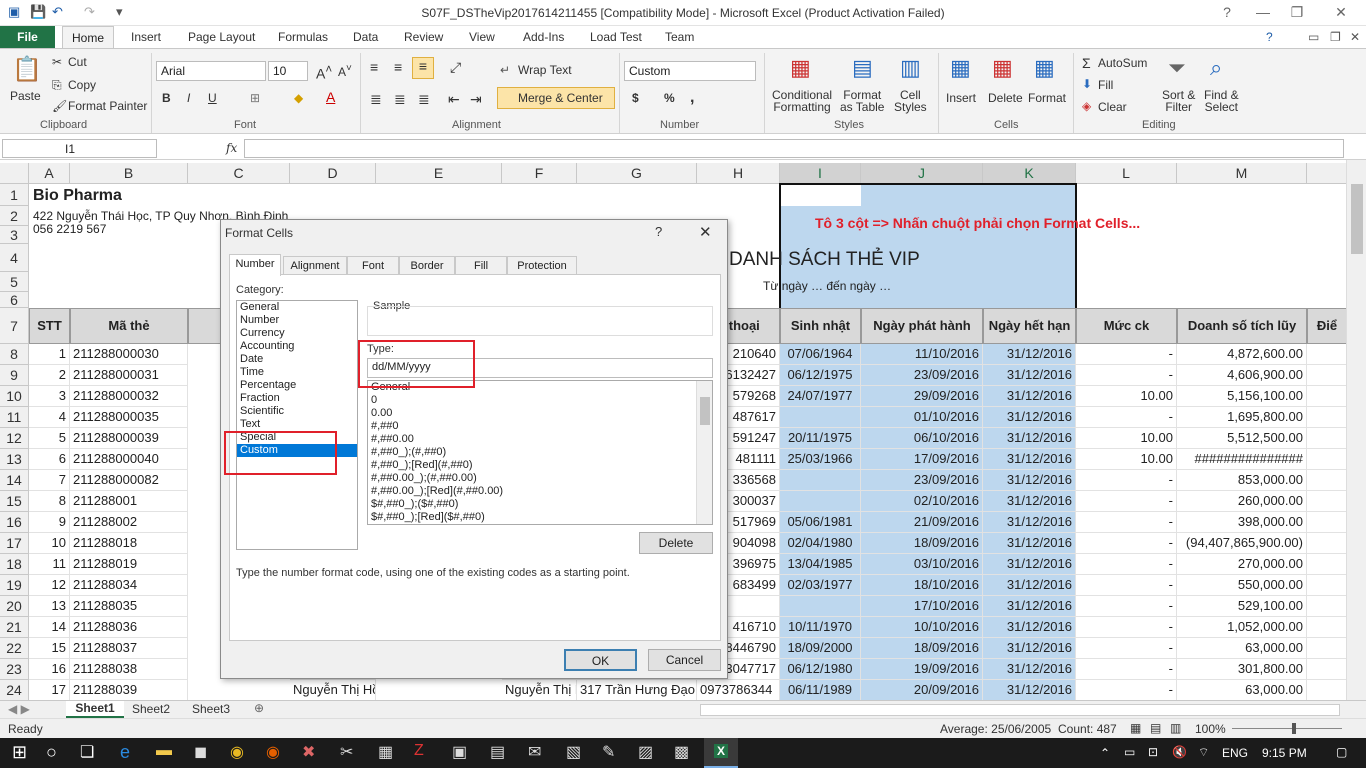 The width and height of the screenshot is (1366, 768). I want to click on cell-stt: 14, so click(49, 627).